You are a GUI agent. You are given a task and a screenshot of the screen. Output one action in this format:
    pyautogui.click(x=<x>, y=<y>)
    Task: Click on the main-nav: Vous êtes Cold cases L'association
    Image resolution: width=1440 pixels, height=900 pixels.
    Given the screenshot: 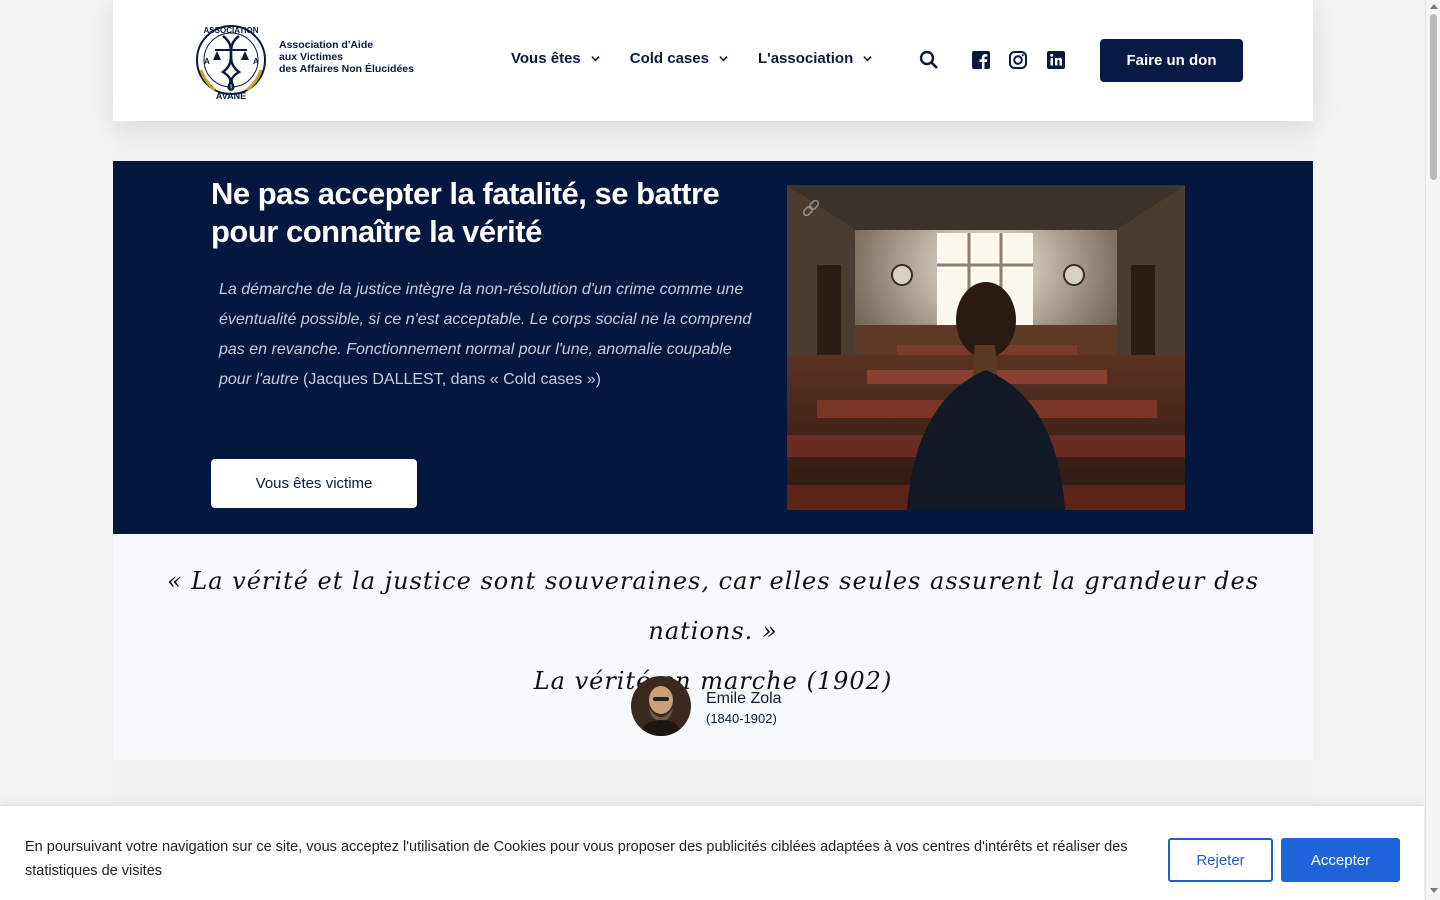 What is the action you would take?
    pyautogui.click(x=691, y=58)
    